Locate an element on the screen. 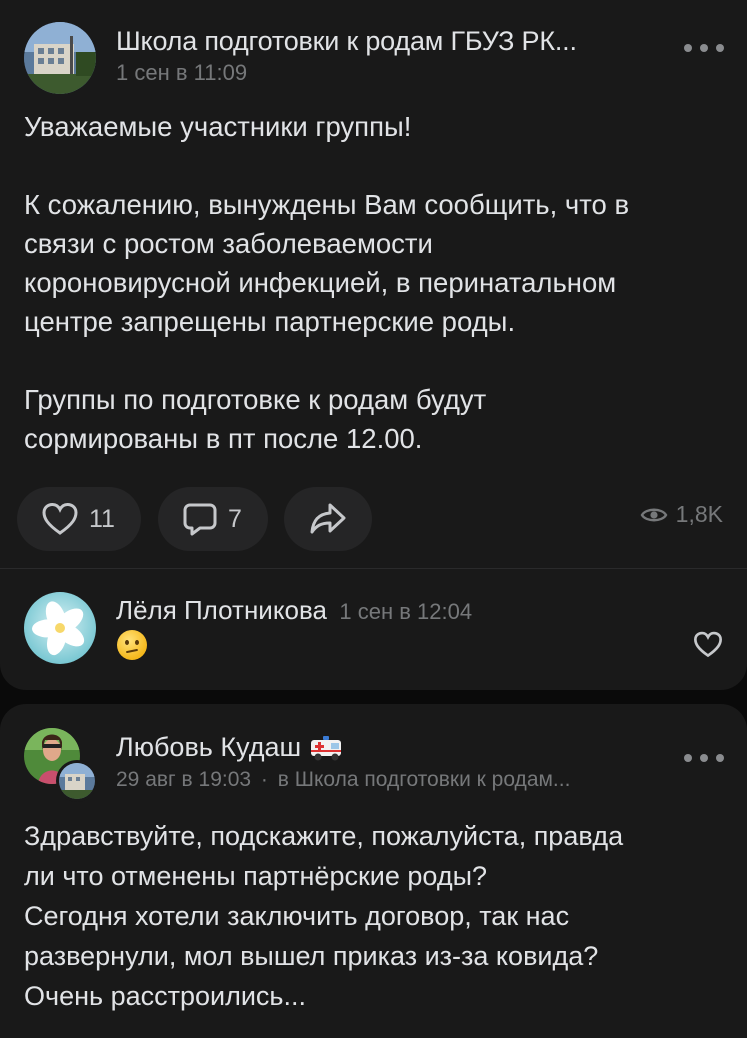 Image resolution: width=747 pixels, height=1038 pixels. comment-author: Лёля Плотникова is located at coordinates (221, 610).